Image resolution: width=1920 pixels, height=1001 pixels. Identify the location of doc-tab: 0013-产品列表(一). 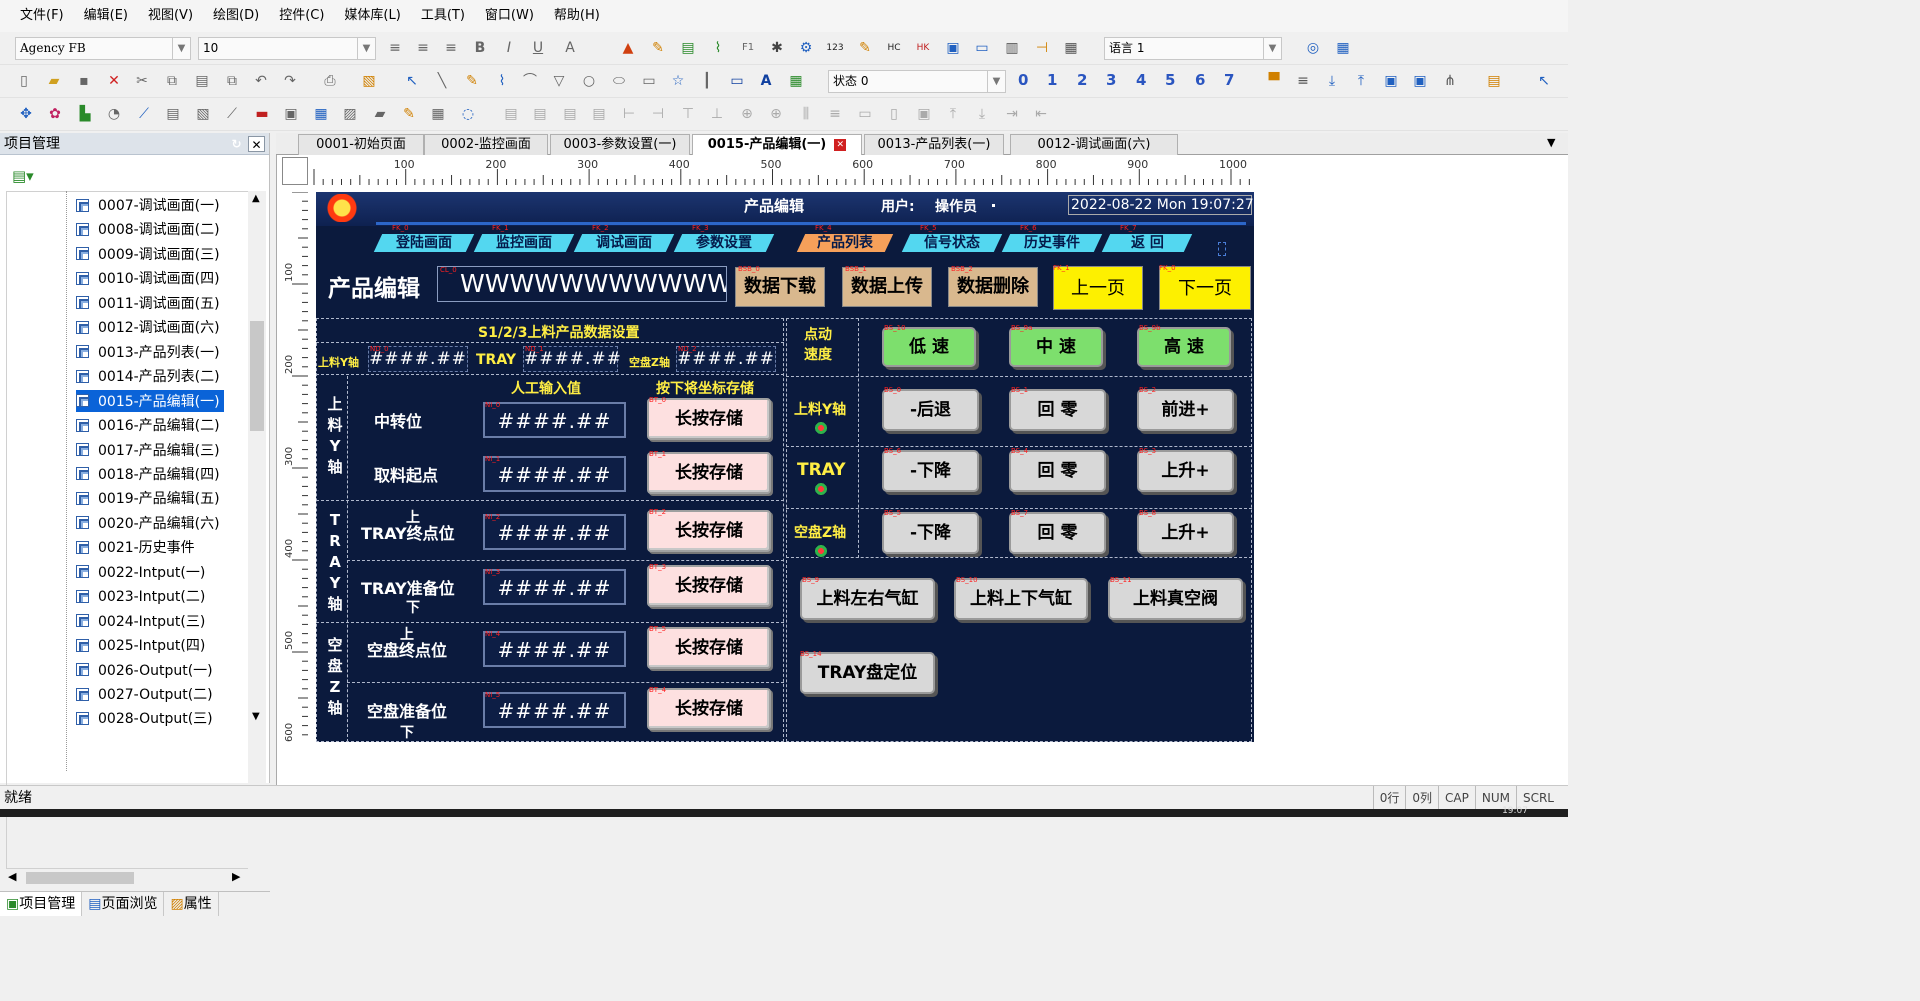
(934, 144).